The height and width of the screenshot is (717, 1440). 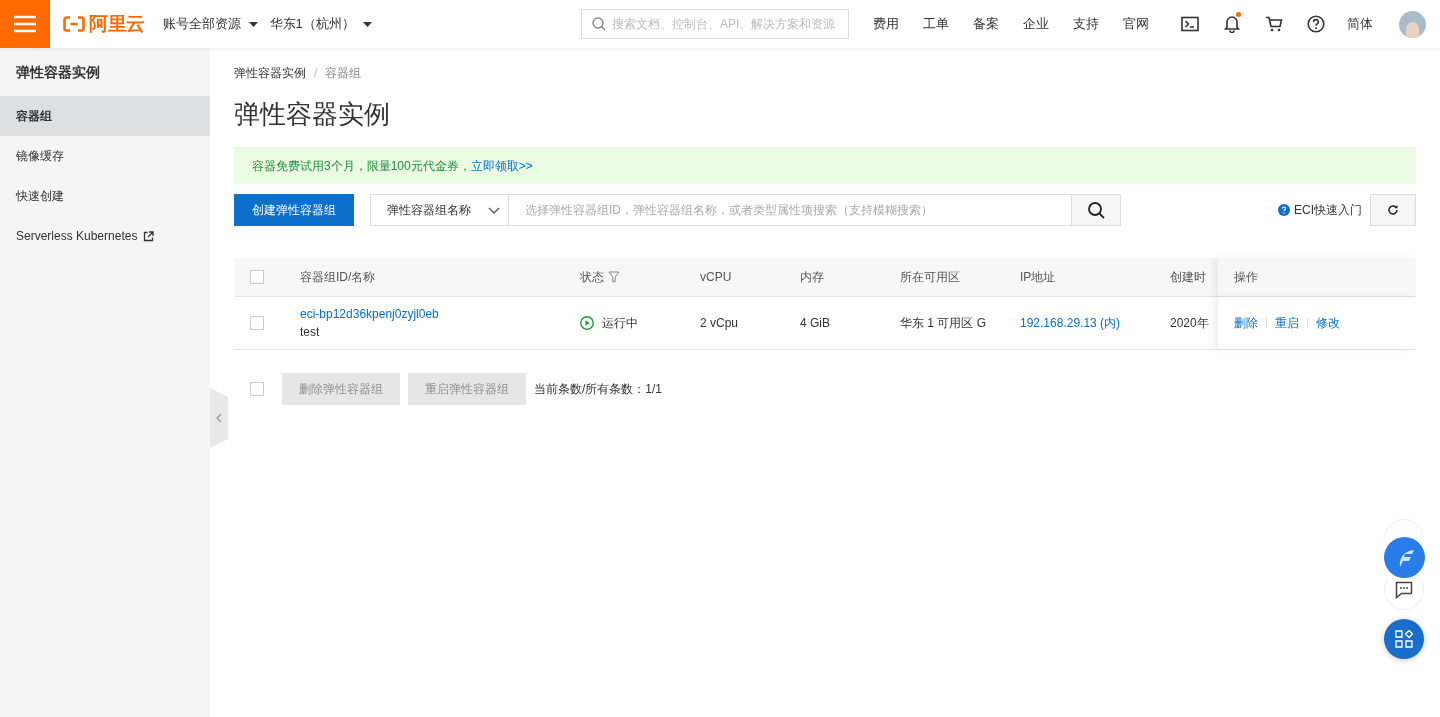 I want to click on promo-link: 立即领取>>, so click(x=501, y=165).